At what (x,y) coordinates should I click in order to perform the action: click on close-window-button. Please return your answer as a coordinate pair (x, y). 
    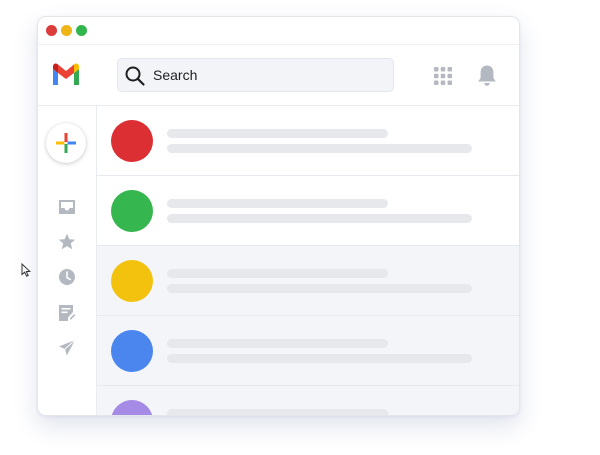
    Looking at the image, I should click on (51, 30).